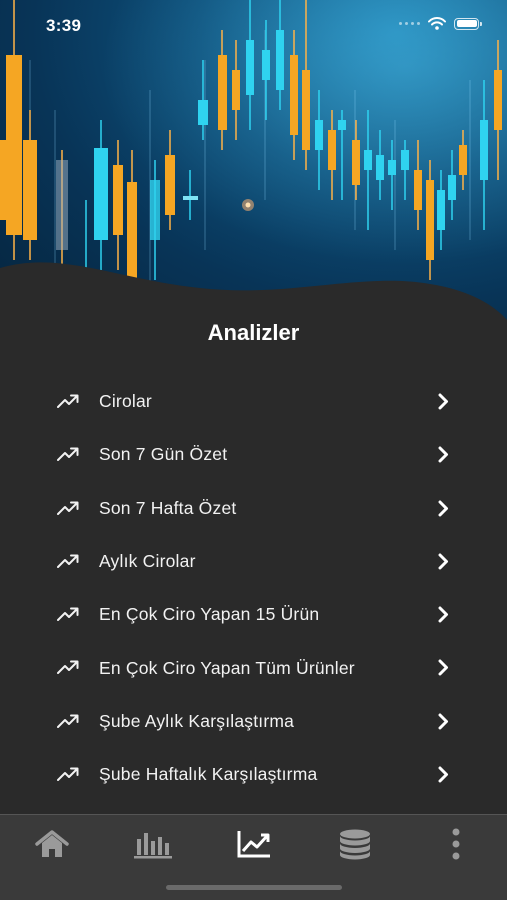 The image size is (507, 900). What do you see at coordinates (163, 454) in the screenshot?
I see `menu-item-label: Son 7 Gün Özet` at bounding box center [163, 454].